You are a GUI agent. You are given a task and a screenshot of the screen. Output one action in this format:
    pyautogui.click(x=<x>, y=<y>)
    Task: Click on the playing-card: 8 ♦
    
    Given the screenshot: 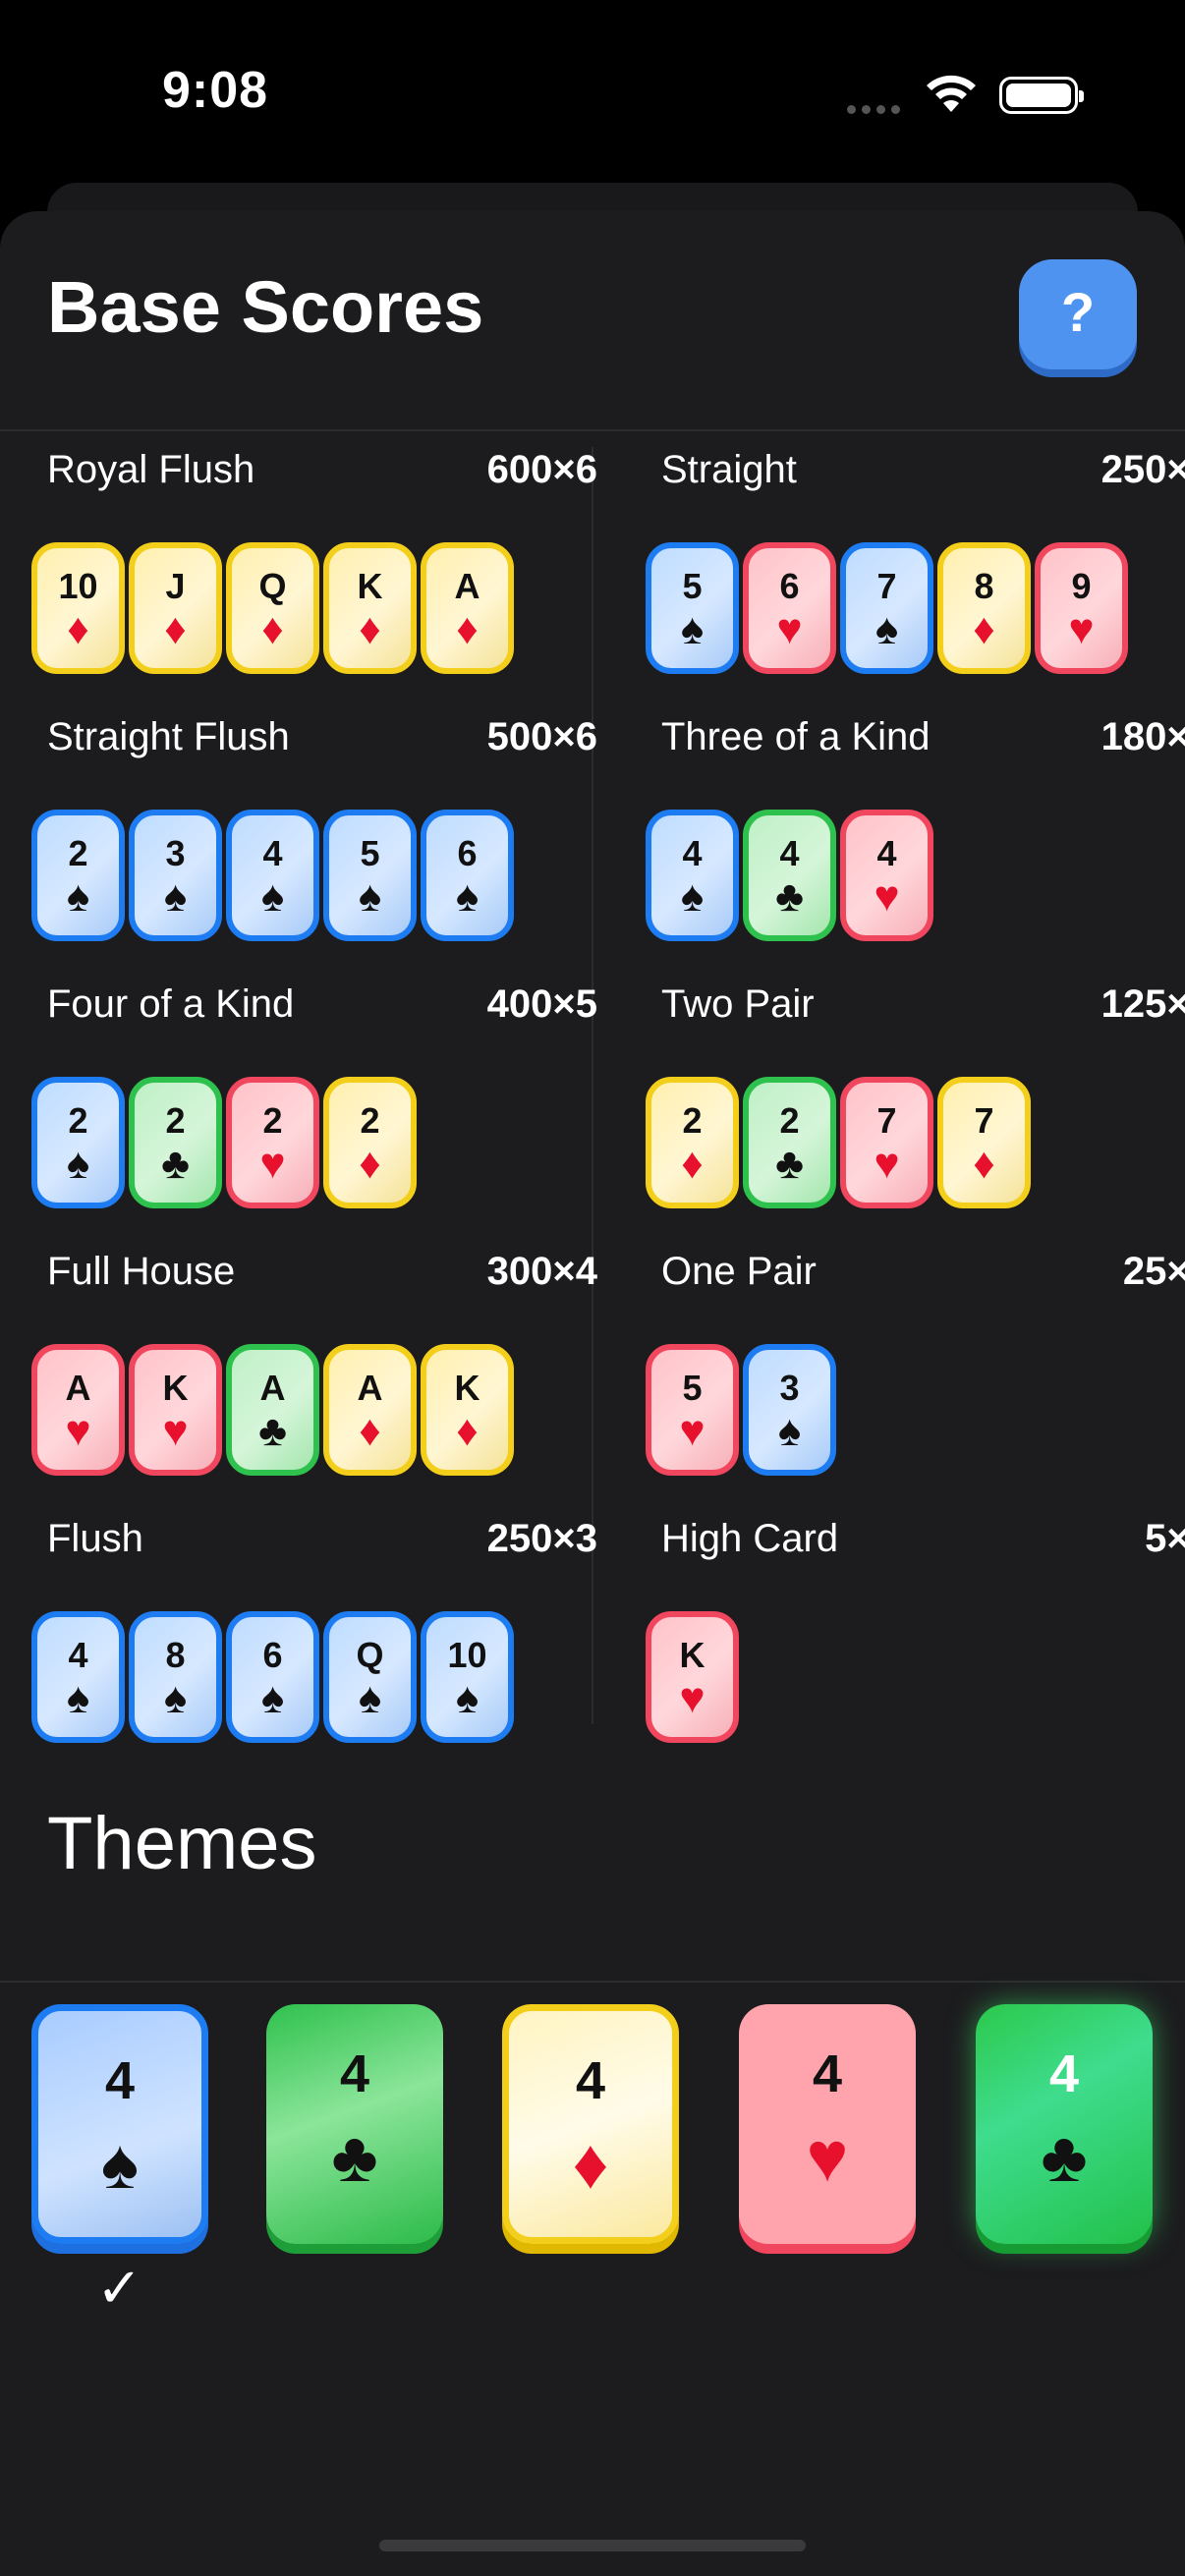 What is the action you would take?
    pyautogui.click(x=984, y=608)
    